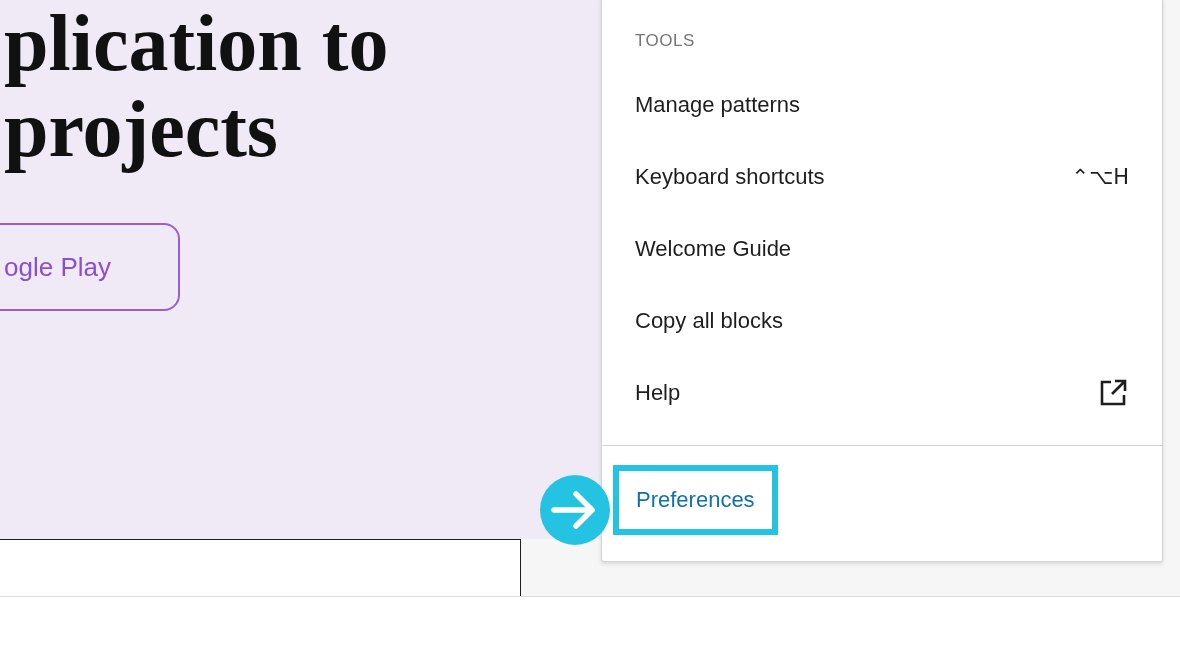 Image resolution: width=1180 pixels, height=647 pixels. Describe the element at coordinates (658, 393) in the screenshot. I see `menu-item-label: Help` at that location.